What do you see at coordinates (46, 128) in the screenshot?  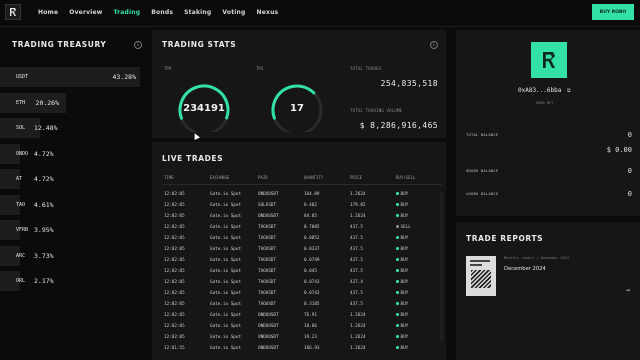 I see `treasury-percent: 12.48%` at bounding box center [46, 128].